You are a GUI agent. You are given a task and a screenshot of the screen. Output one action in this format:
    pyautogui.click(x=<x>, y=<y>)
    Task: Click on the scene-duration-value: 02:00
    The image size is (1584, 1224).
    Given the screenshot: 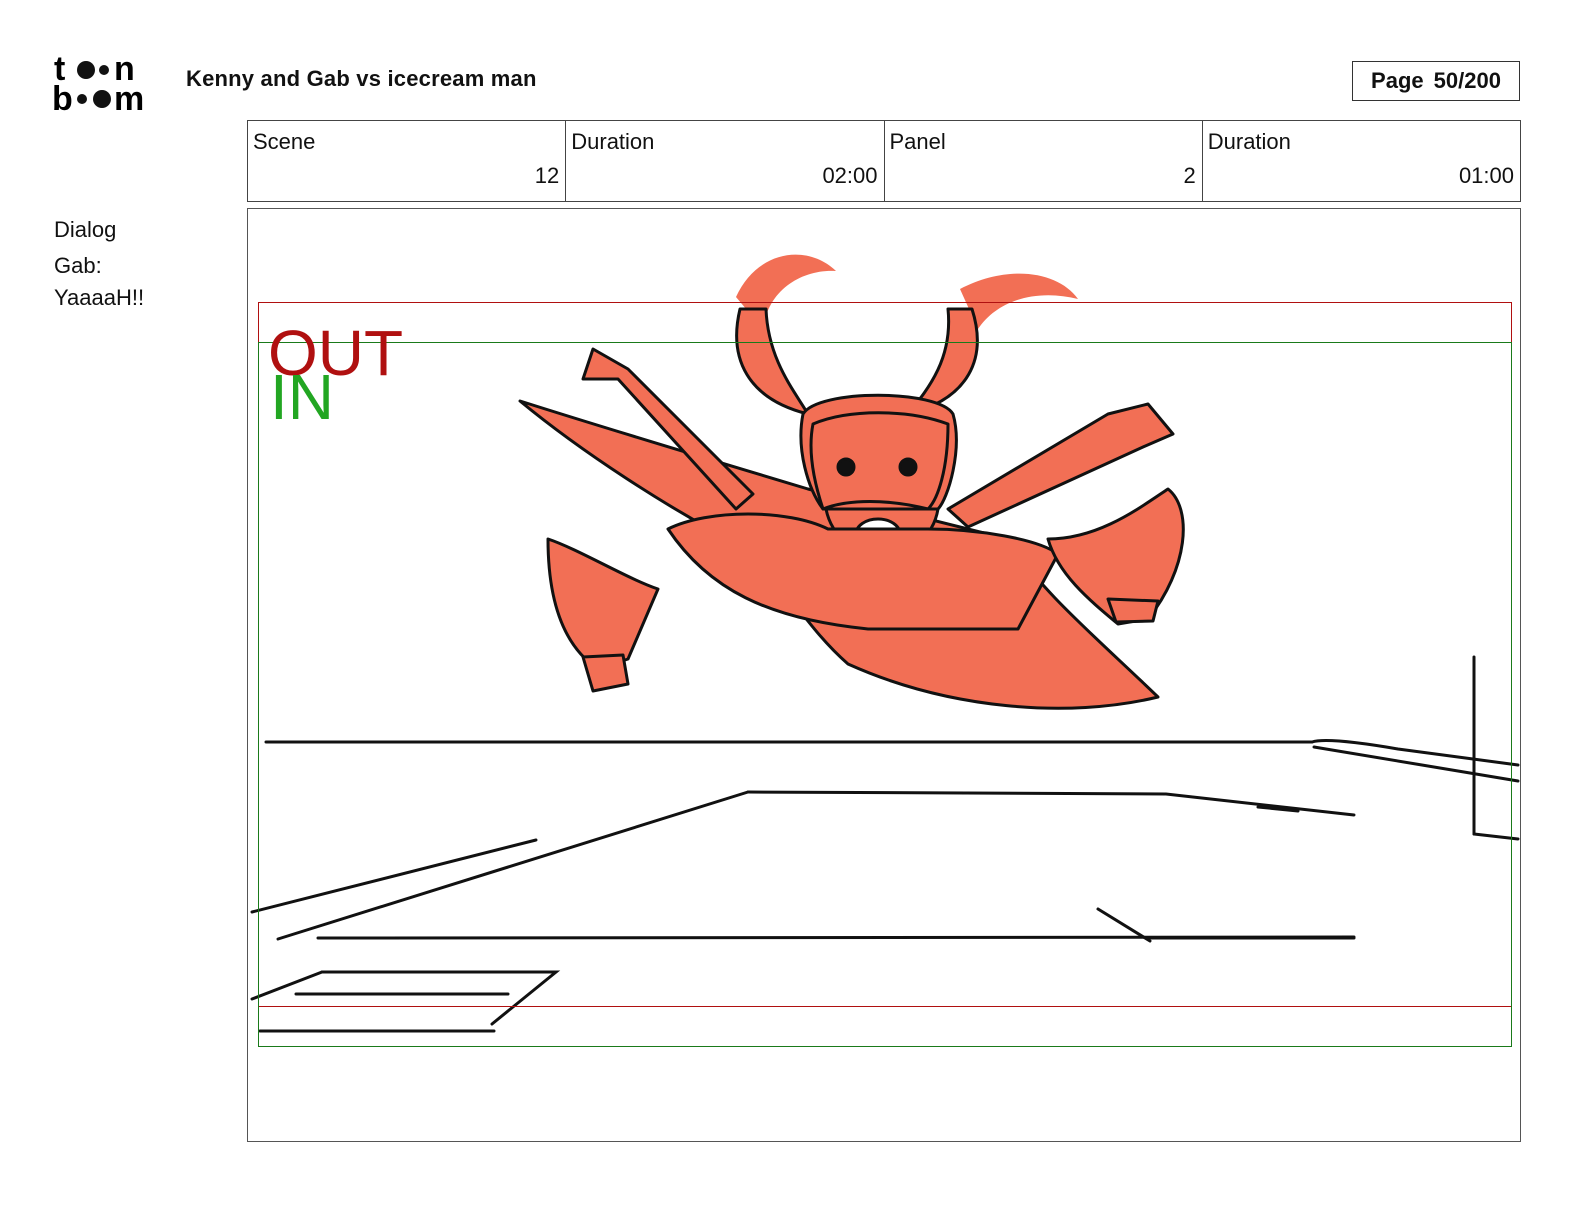 What is the action you would take?
    pyautogui.click(x=850, y=175)
    